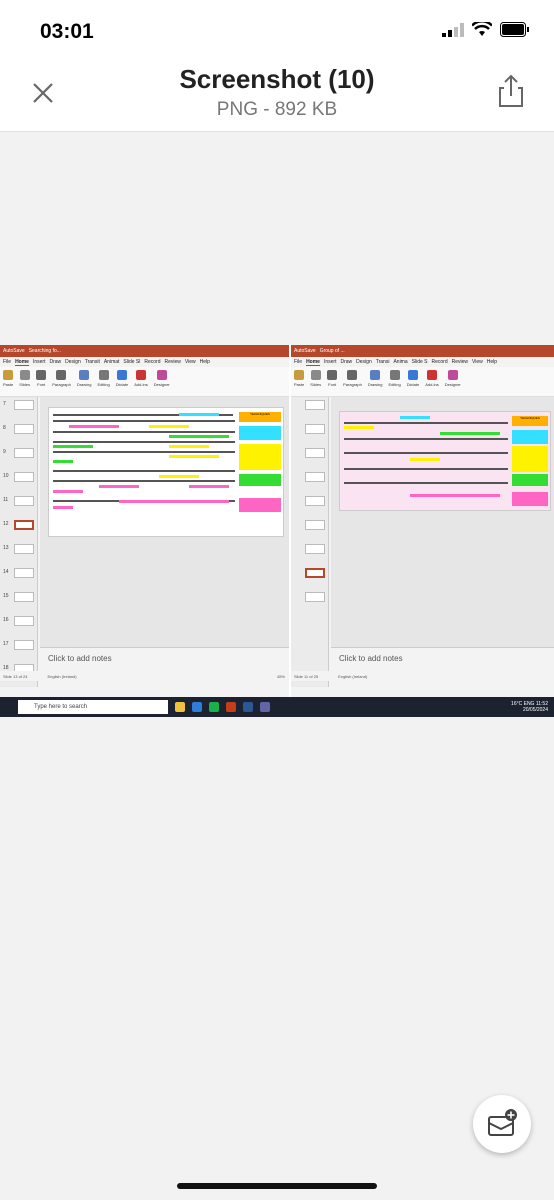 The height and width of the screenshot is (1200, 554). I want to click on teams-icon, so click(265, 707).